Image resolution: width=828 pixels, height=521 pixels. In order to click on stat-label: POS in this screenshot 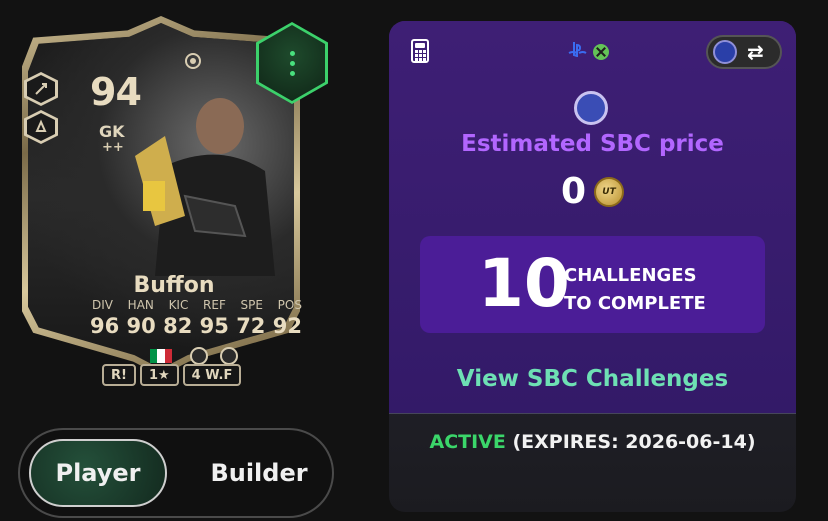, I will do `click(289, 305)`.